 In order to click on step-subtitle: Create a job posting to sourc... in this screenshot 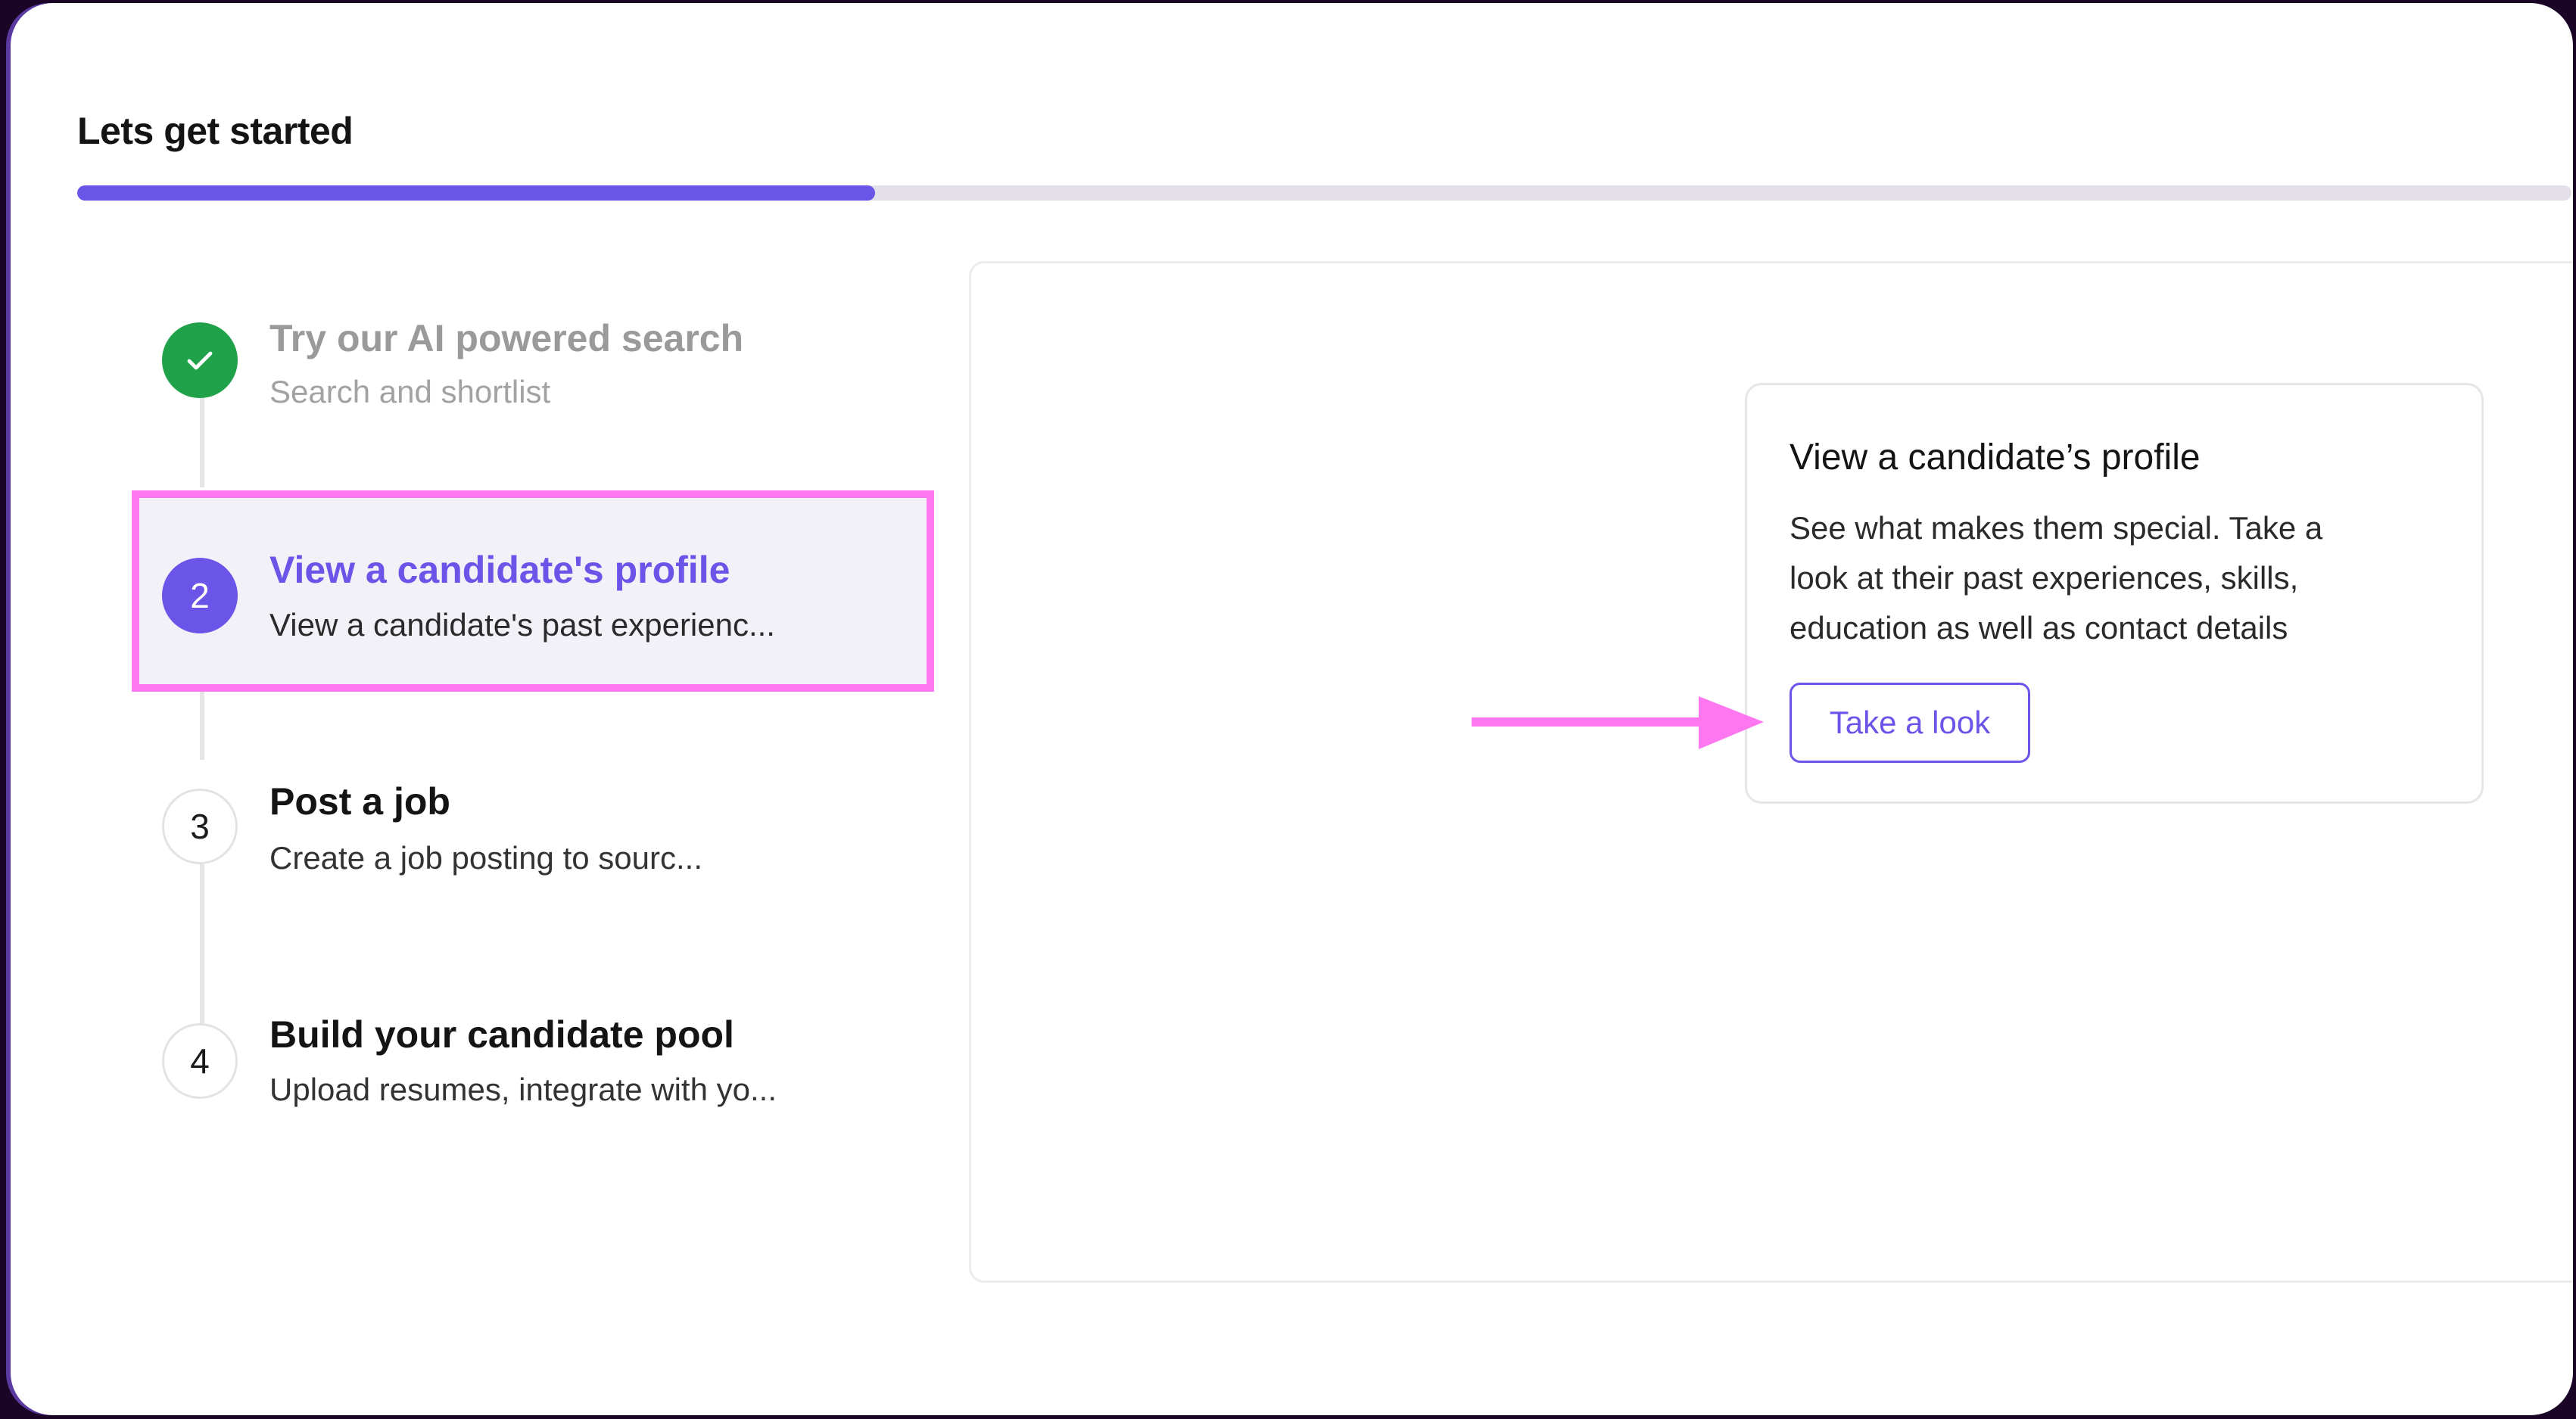, I will do `click(485, 858)`.